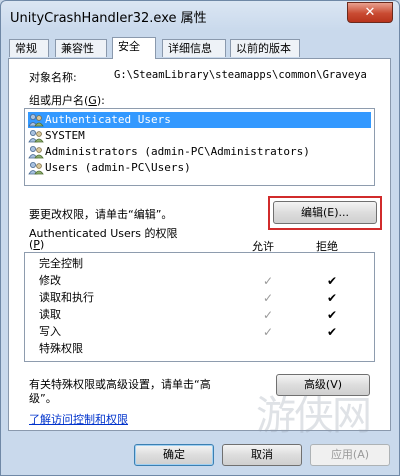  I want to click on permission-name: 特殊权限, so click(61, 348).